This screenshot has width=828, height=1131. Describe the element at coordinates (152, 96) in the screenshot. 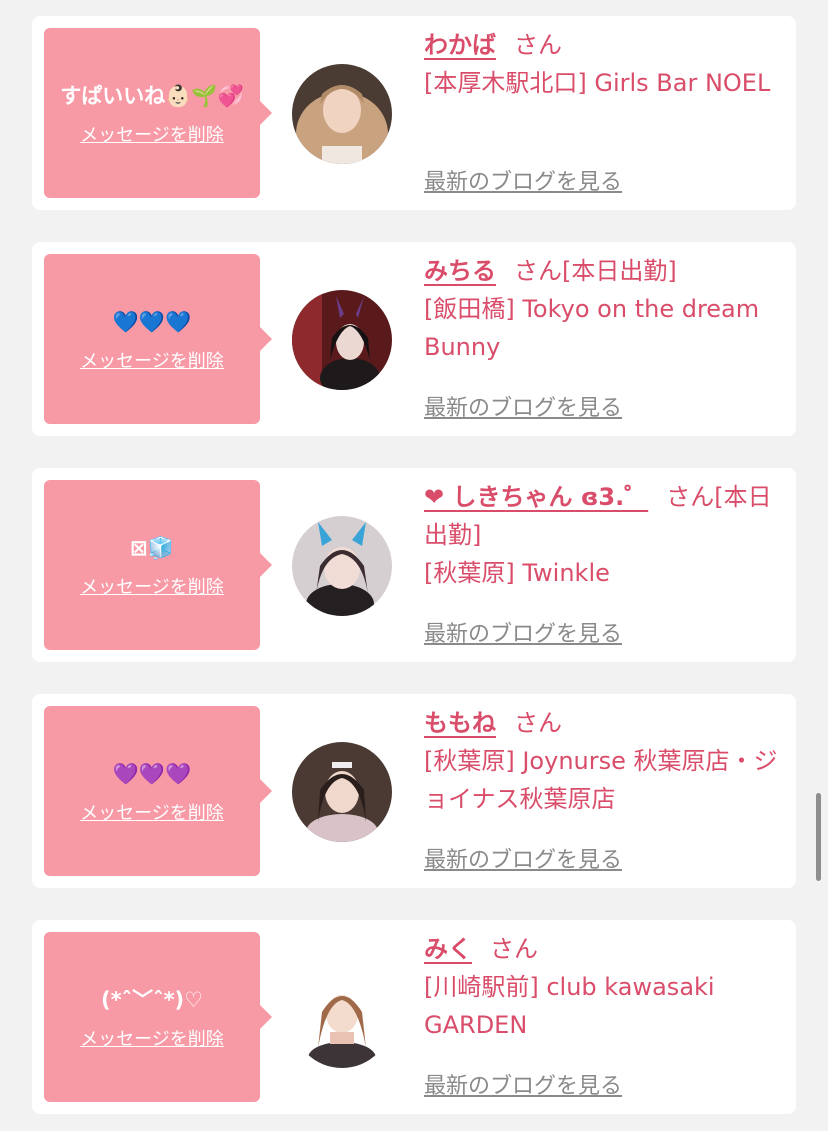

I see `message-text: すぱいいね👶🏻🌱💞` at that location.